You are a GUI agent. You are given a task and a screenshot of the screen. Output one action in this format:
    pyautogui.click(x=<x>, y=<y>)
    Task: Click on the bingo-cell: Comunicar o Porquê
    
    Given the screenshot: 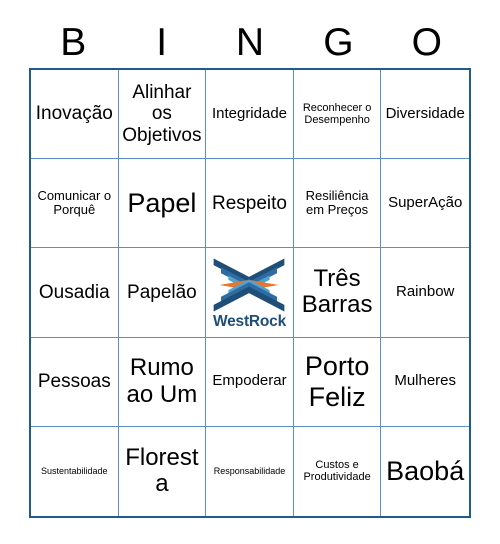 What is the action you would take?
    pyautogui.click(x=75, y=204)
    